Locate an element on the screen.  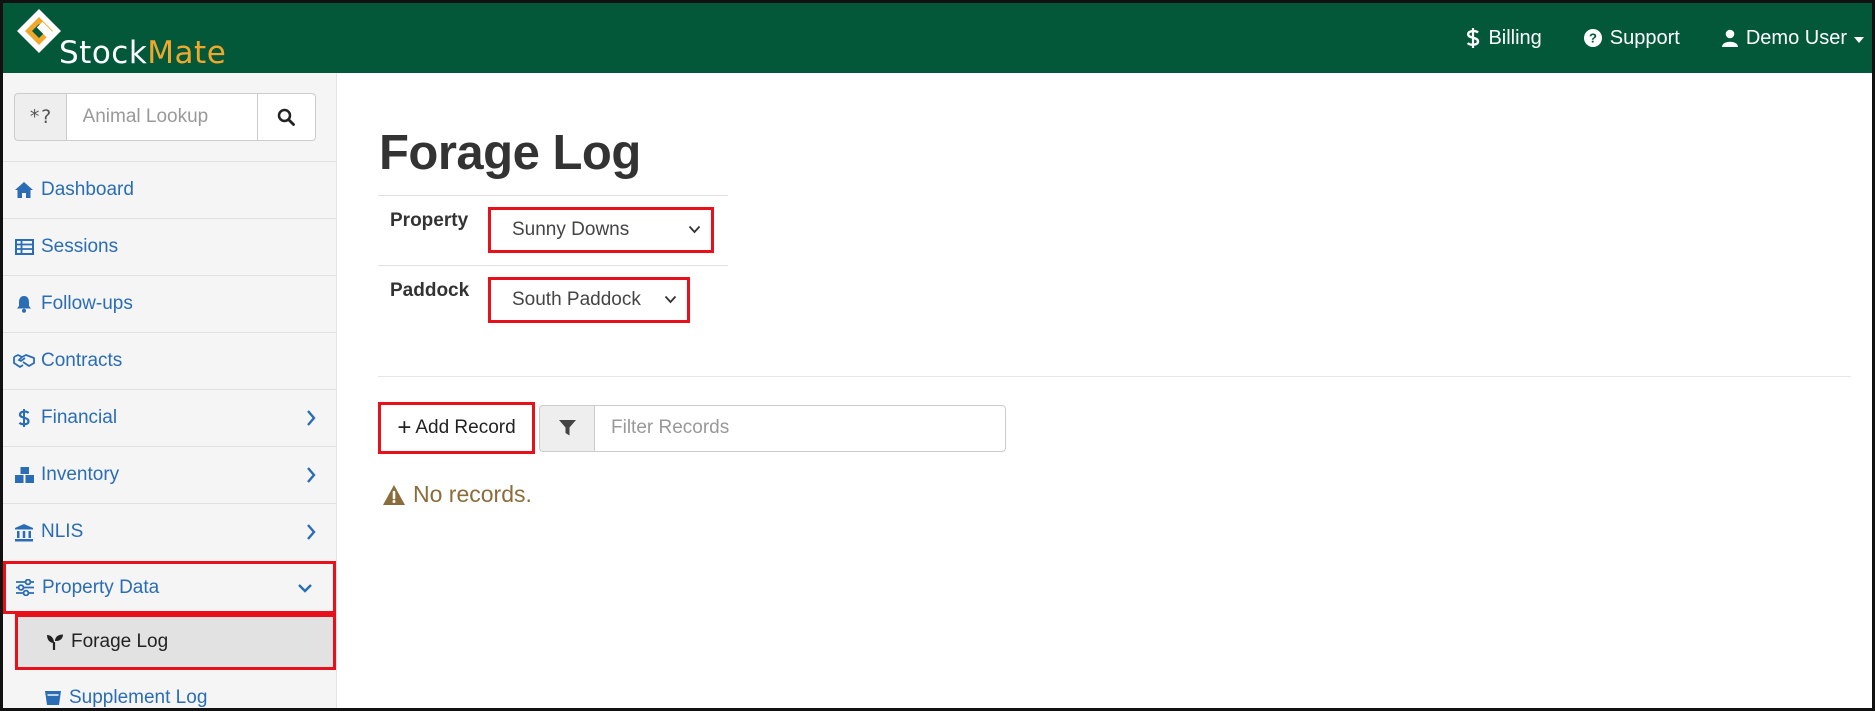
property-select: Sunny Downs is located at coordinates (601, 230).